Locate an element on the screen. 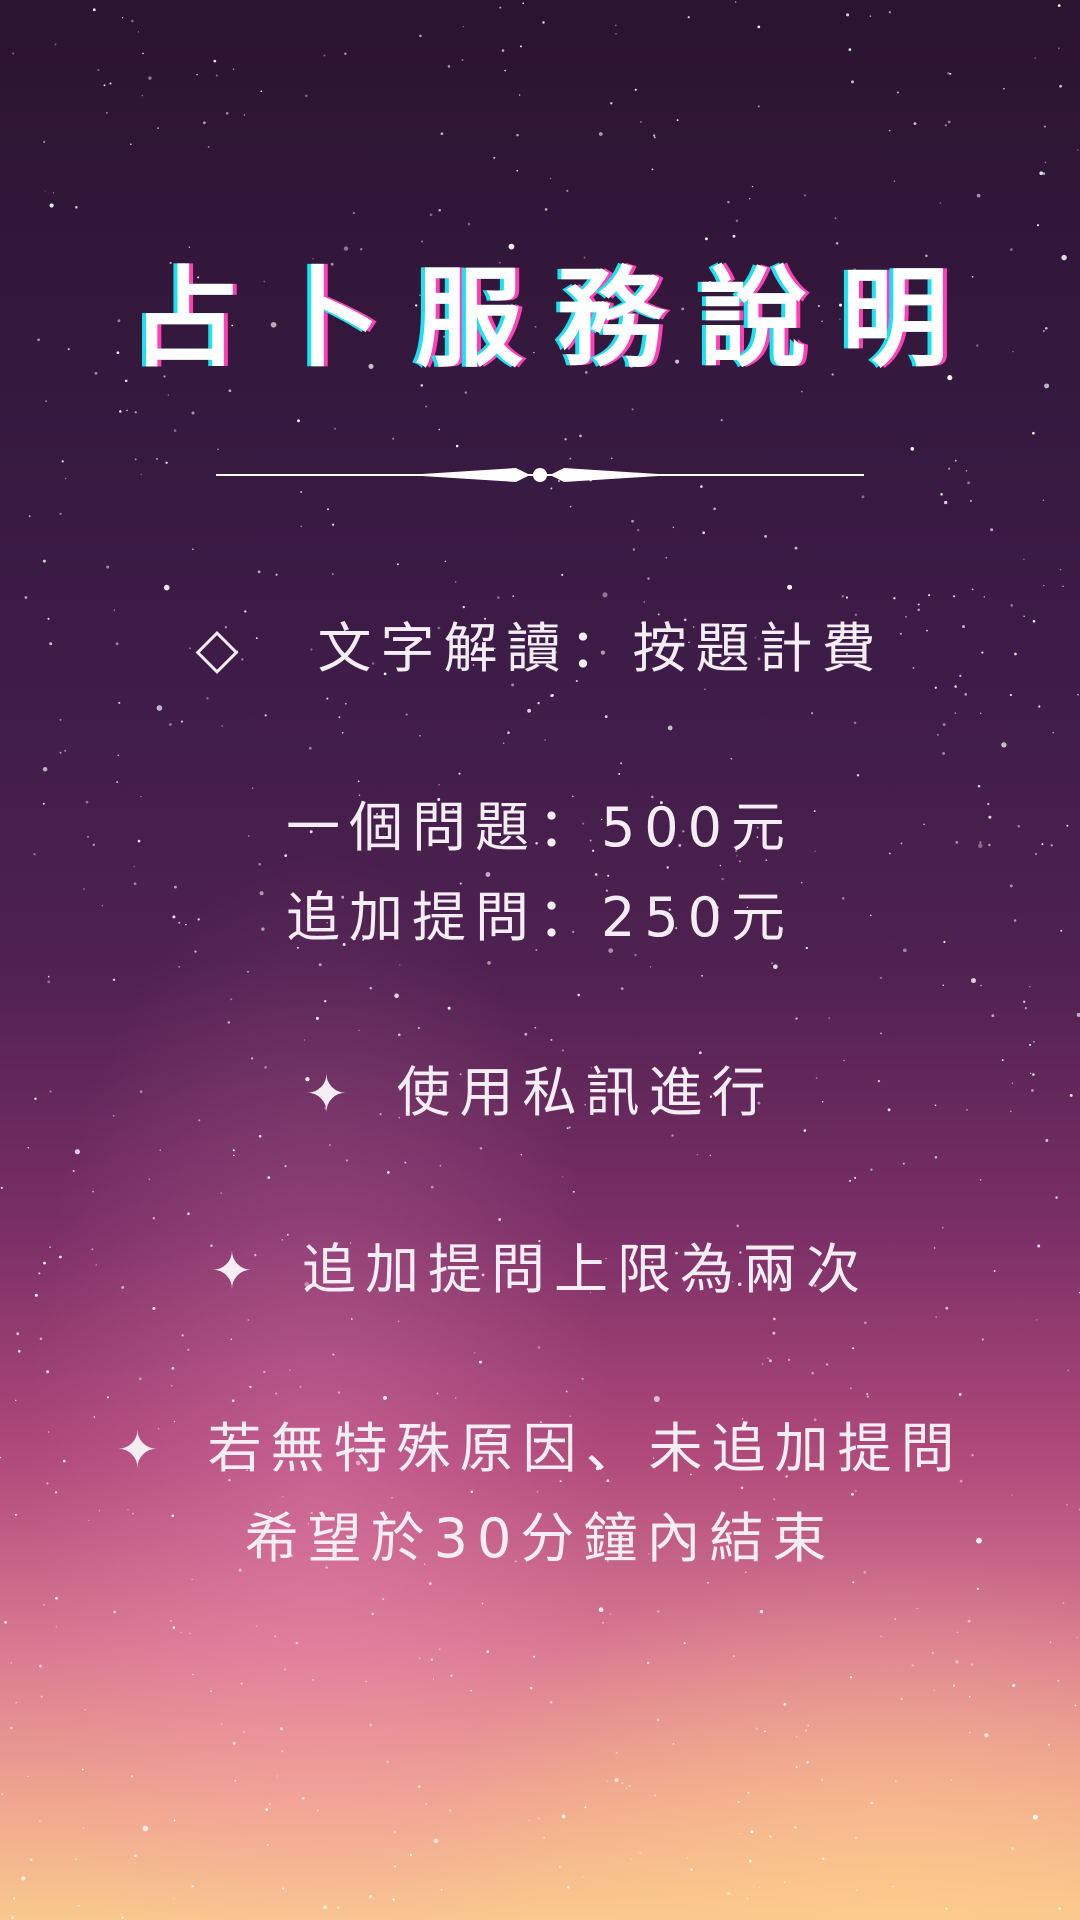 The width and height of the screenshot is (1080, 1920). price-single-question: 一個問題：500元 is located at coordinates (540, 827).